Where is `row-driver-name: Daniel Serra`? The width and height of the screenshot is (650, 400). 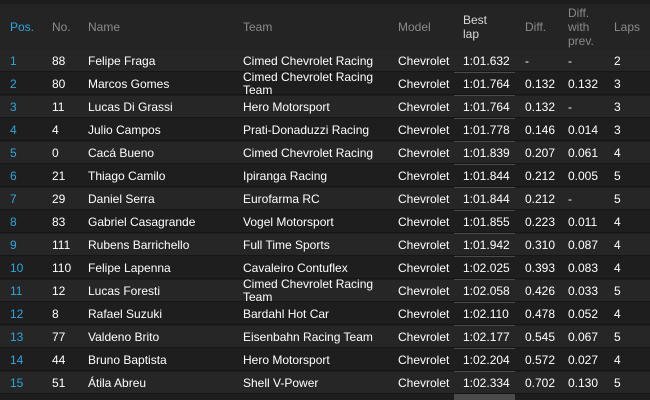
row-driver-name: Daniel Serra is located at coordinates (121, 199).